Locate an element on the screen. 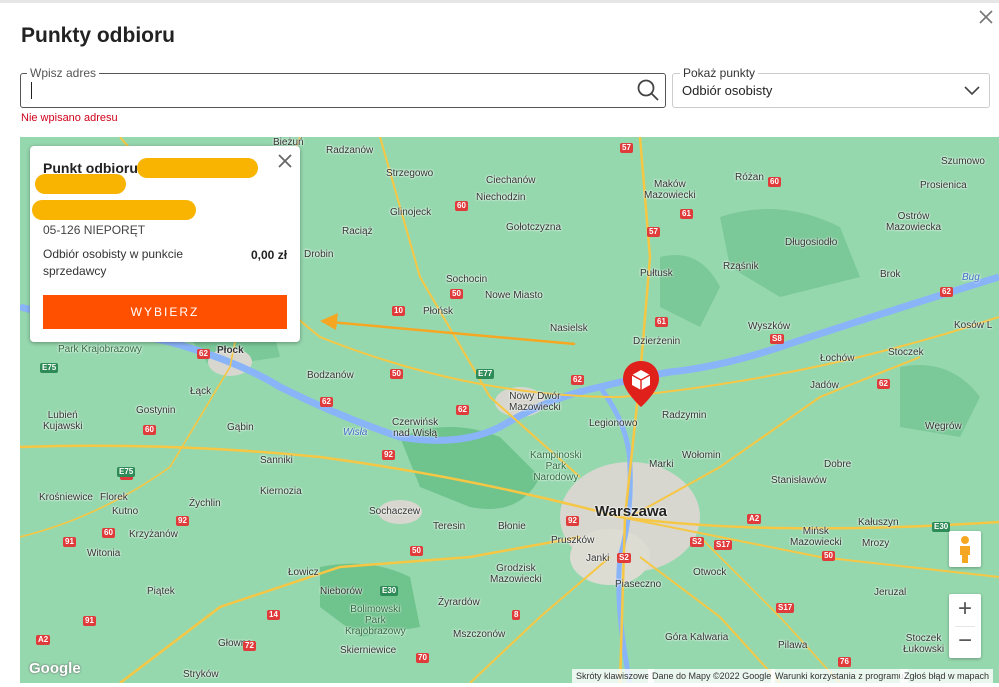 This screenshot has width=999, height=687. points-filter-label: Pokaż punkty is located at coordinates (719, 73).